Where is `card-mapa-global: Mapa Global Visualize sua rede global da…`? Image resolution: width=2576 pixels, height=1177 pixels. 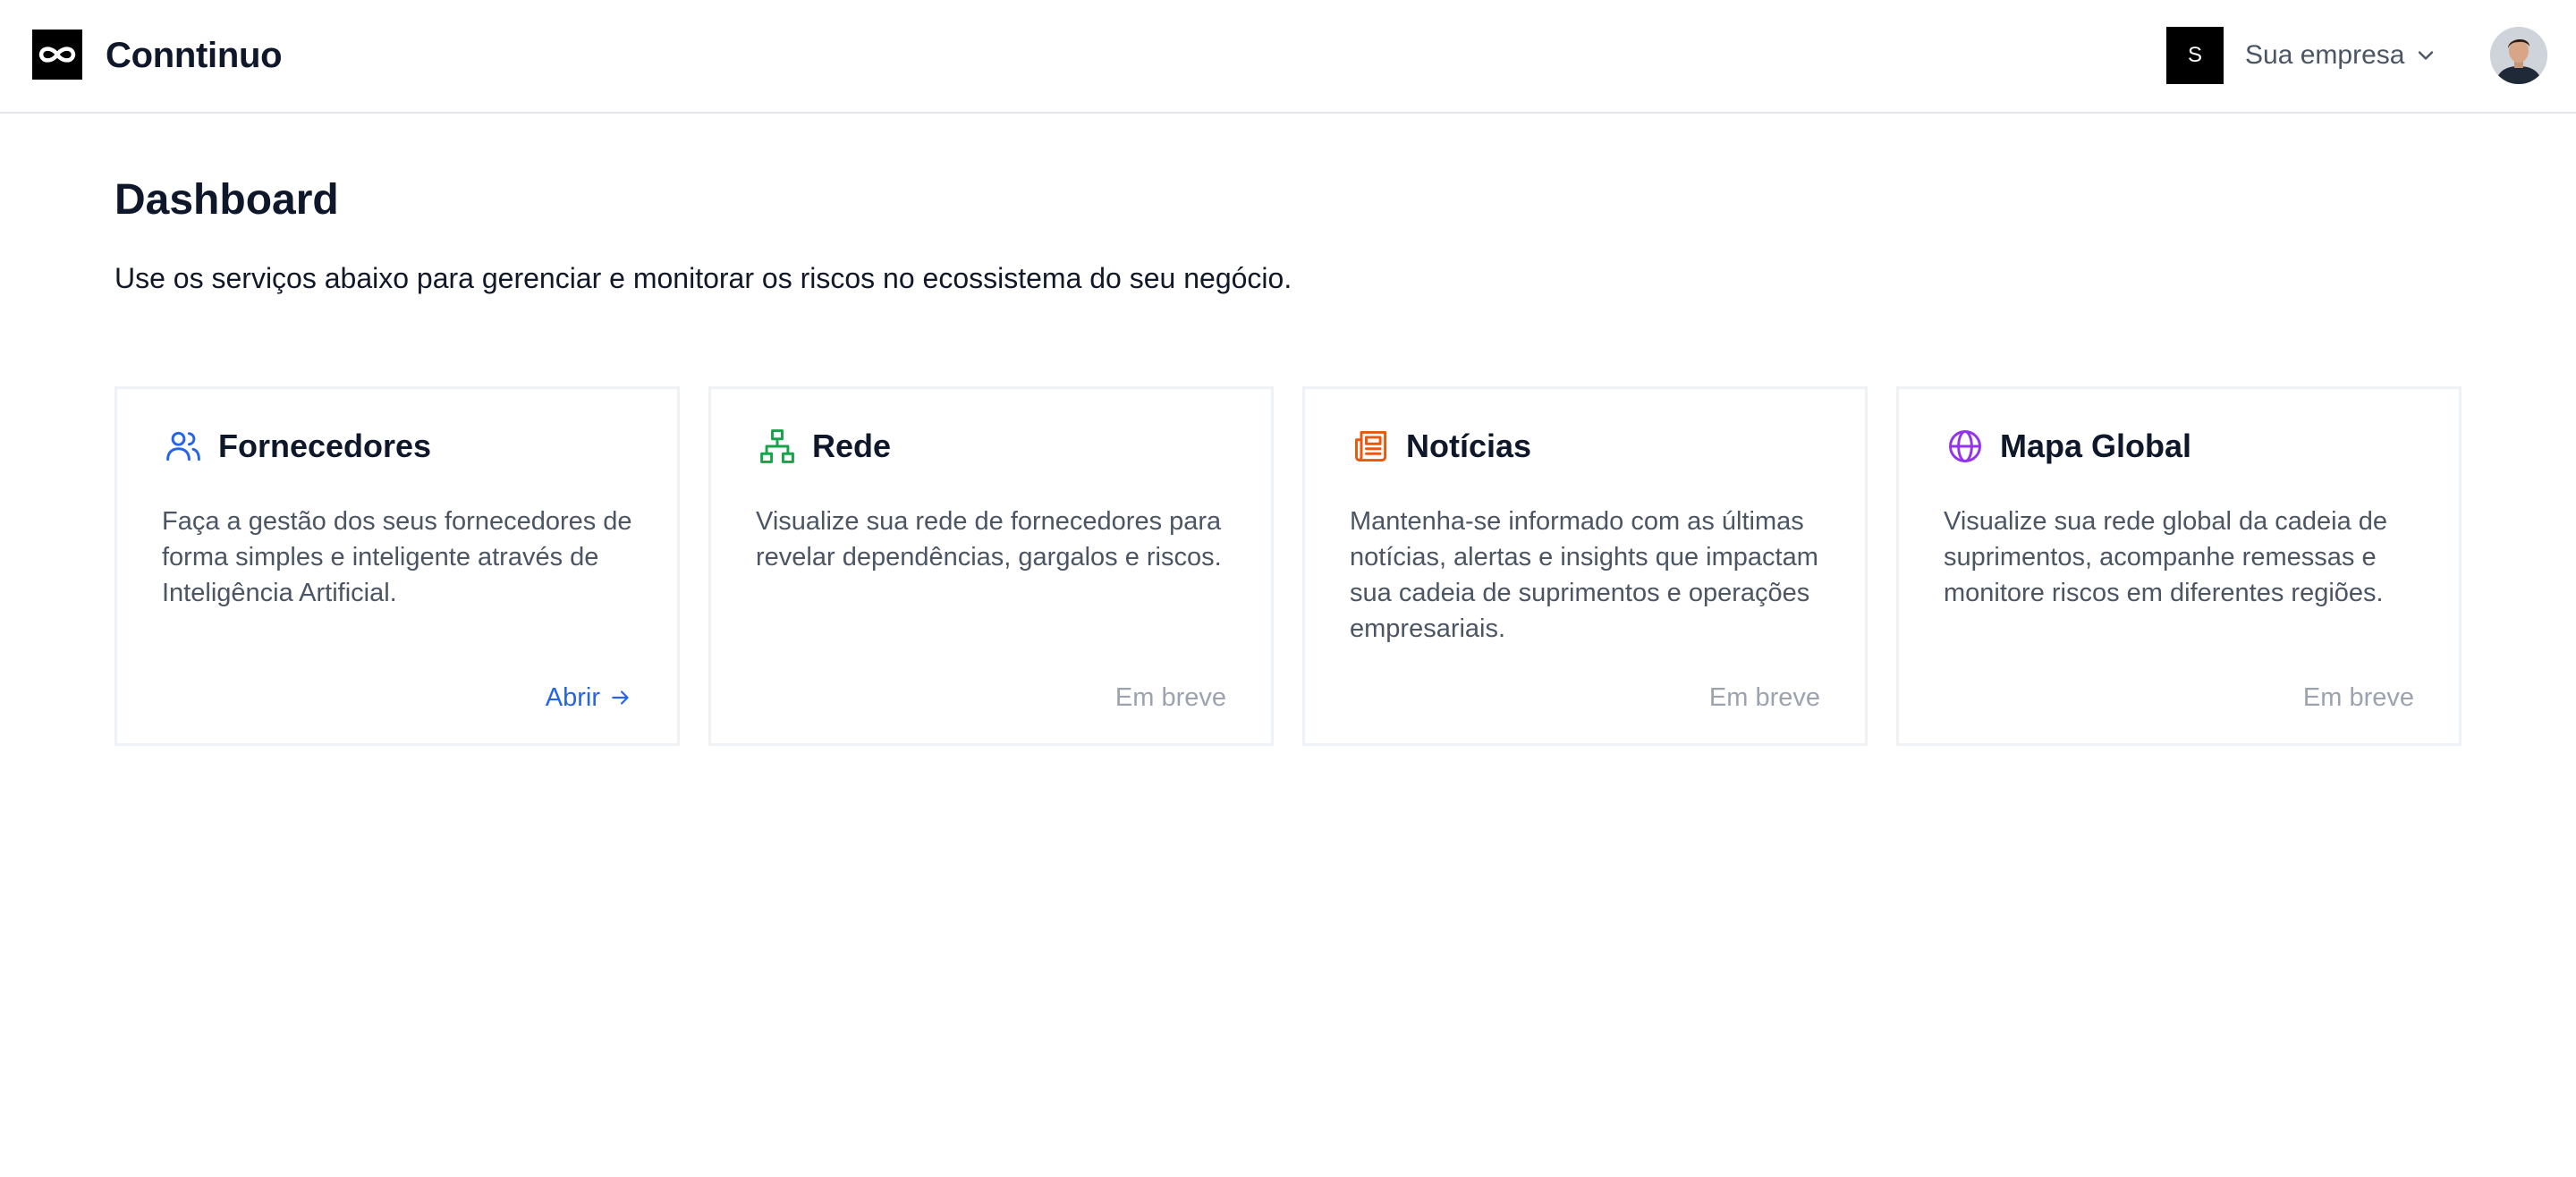 card-mapa-global: Mapa Global Visualize sua rede global da… is located at coordinates (2179, 566).